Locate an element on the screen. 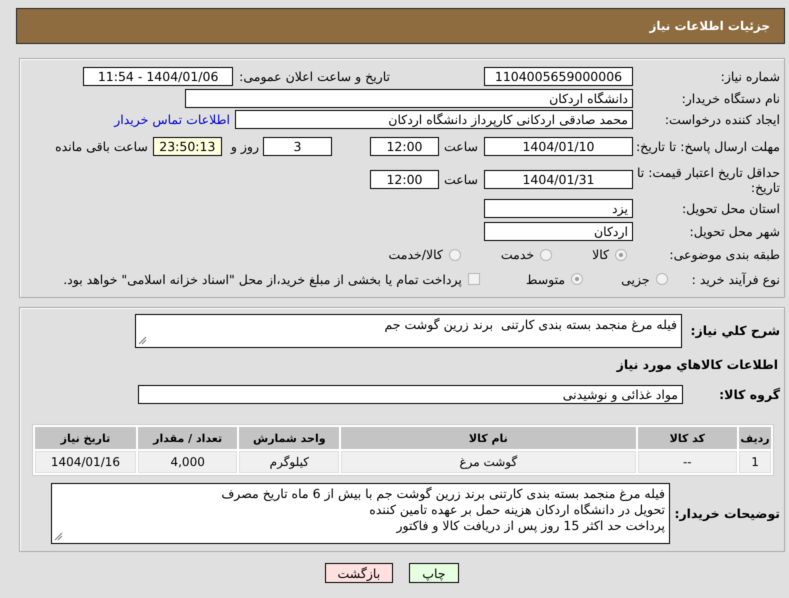 The image size is (789, 598). deadline-time-field: 12:00 is located at coordinates (404, 146).